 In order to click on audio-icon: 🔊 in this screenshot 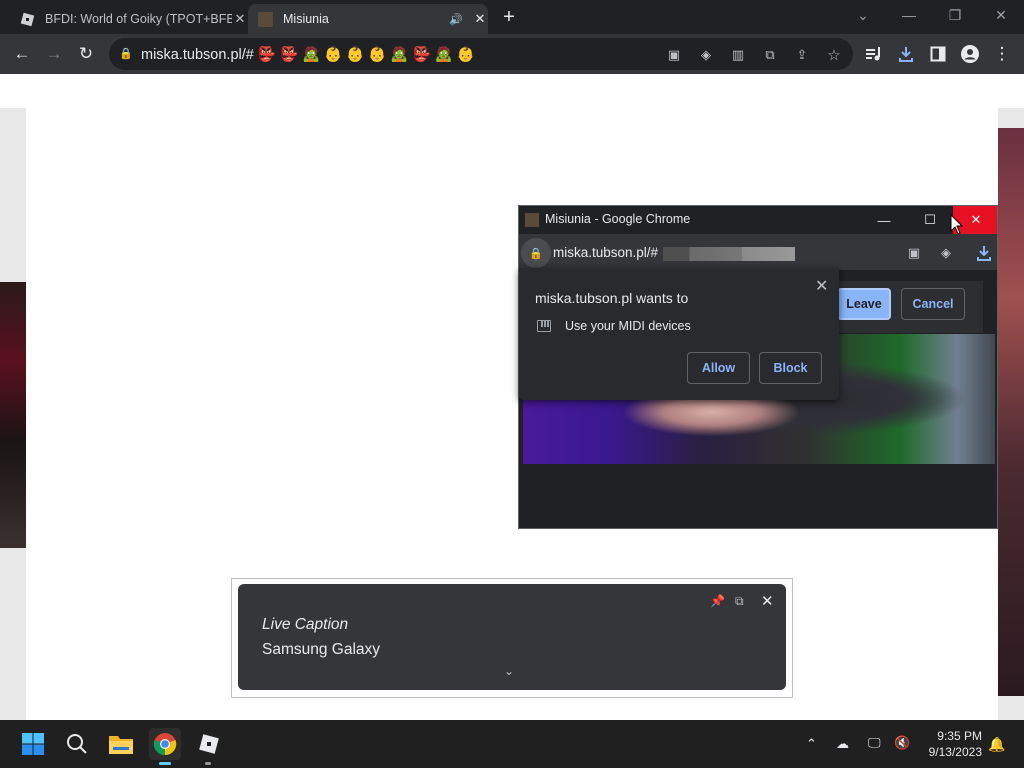, I will do `click(456, 19)`.